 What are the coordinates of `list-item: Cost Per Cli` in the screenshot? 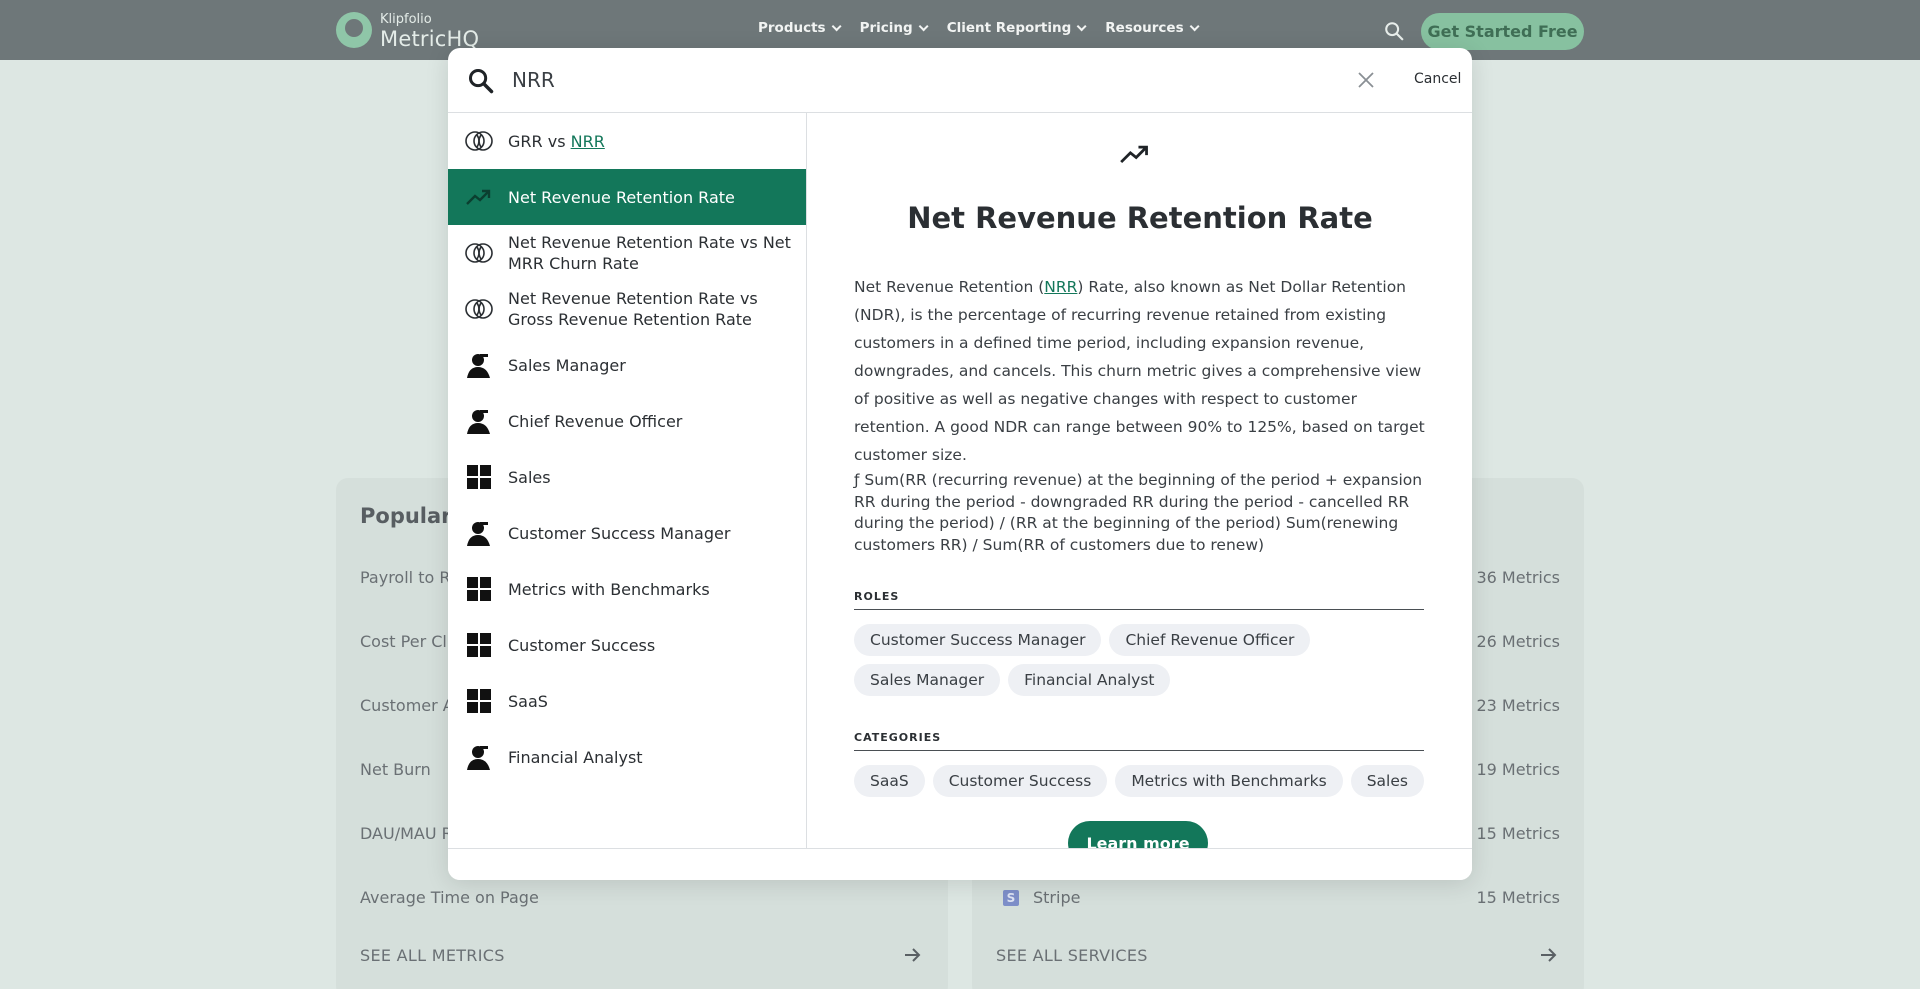 It's located at (405, 641).